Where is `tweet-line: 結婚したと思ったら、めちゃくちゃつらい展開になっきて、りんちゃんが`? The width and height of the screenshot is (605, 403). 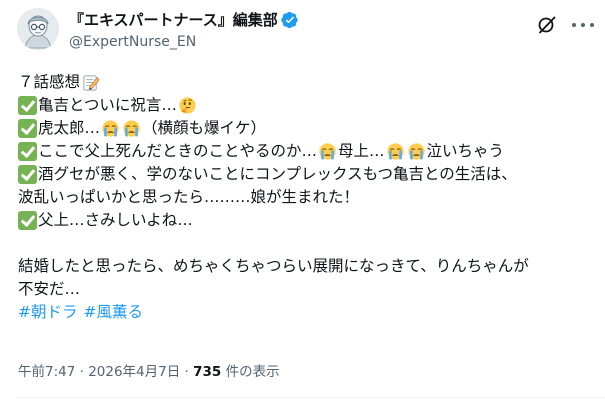
tweet-line: 結婚したと思ったら、めちゃくちゃつらい展開になっきて、りんちゃんが is located at coordinates (305, 266).